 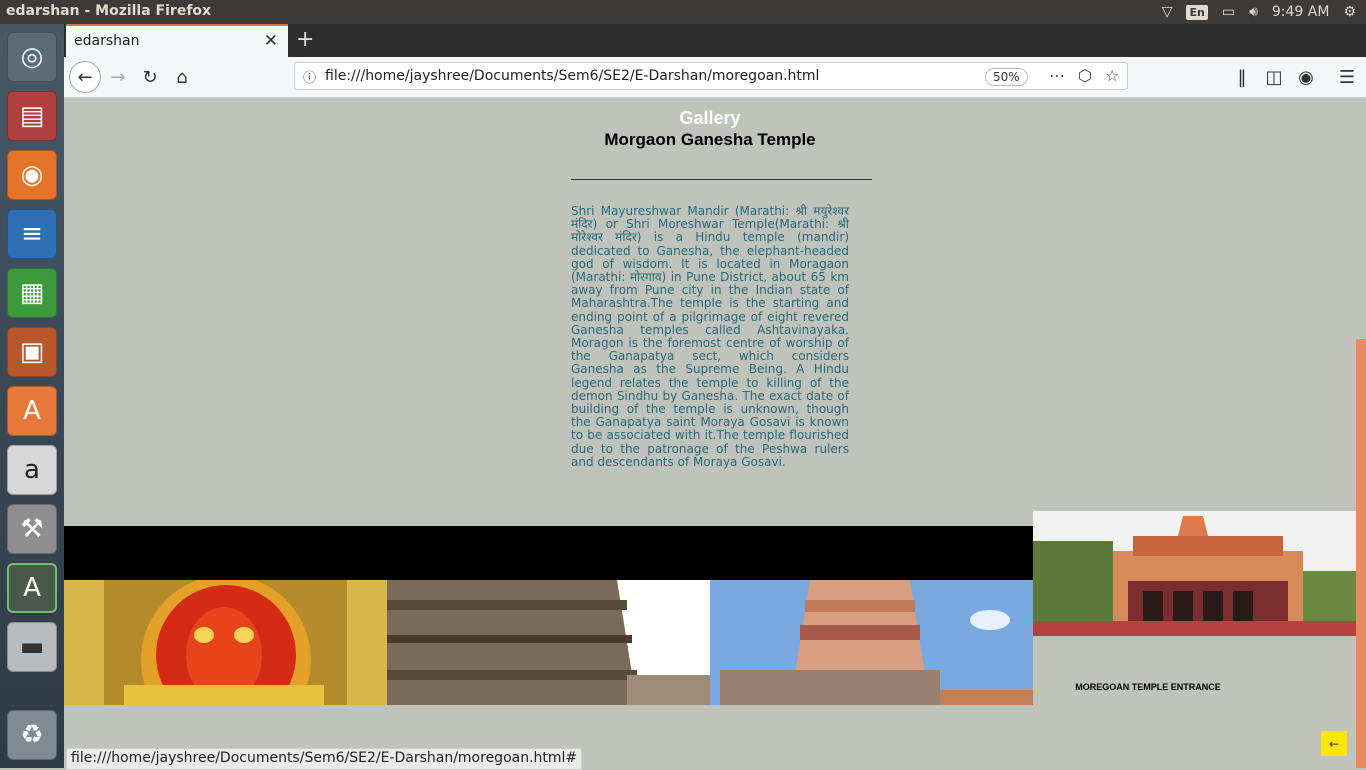 What do you see at coordinates (1347, 77) in the screenshot?
I see `menu-icon: ☰` at bounding box center [1347, 77].